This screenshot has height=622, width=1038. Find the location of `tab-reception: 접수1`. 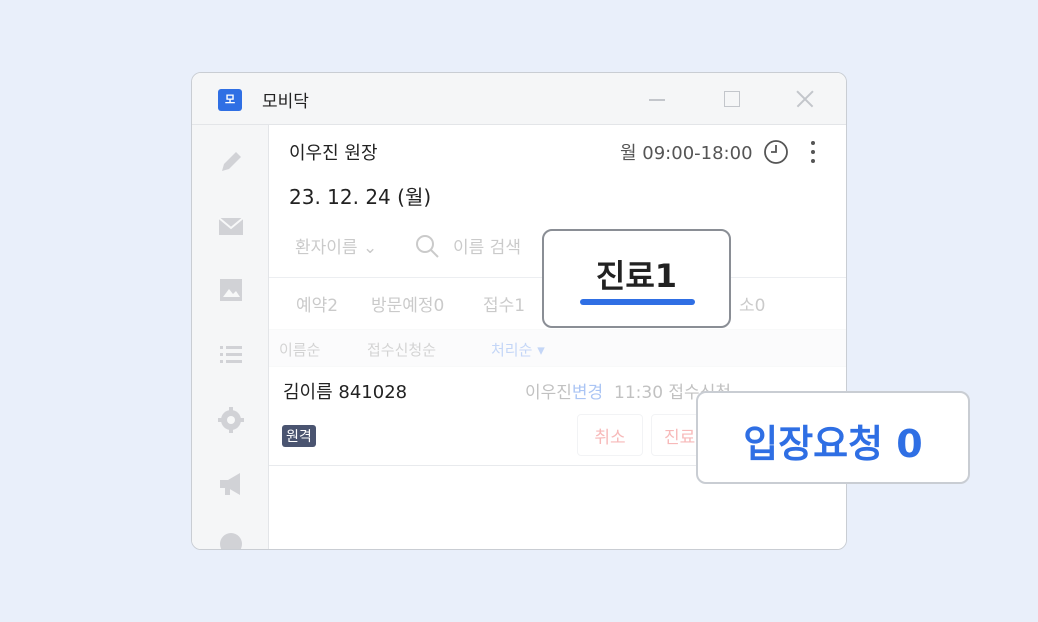

tab-reception: 접수1 is located at coordinates (504, 303).